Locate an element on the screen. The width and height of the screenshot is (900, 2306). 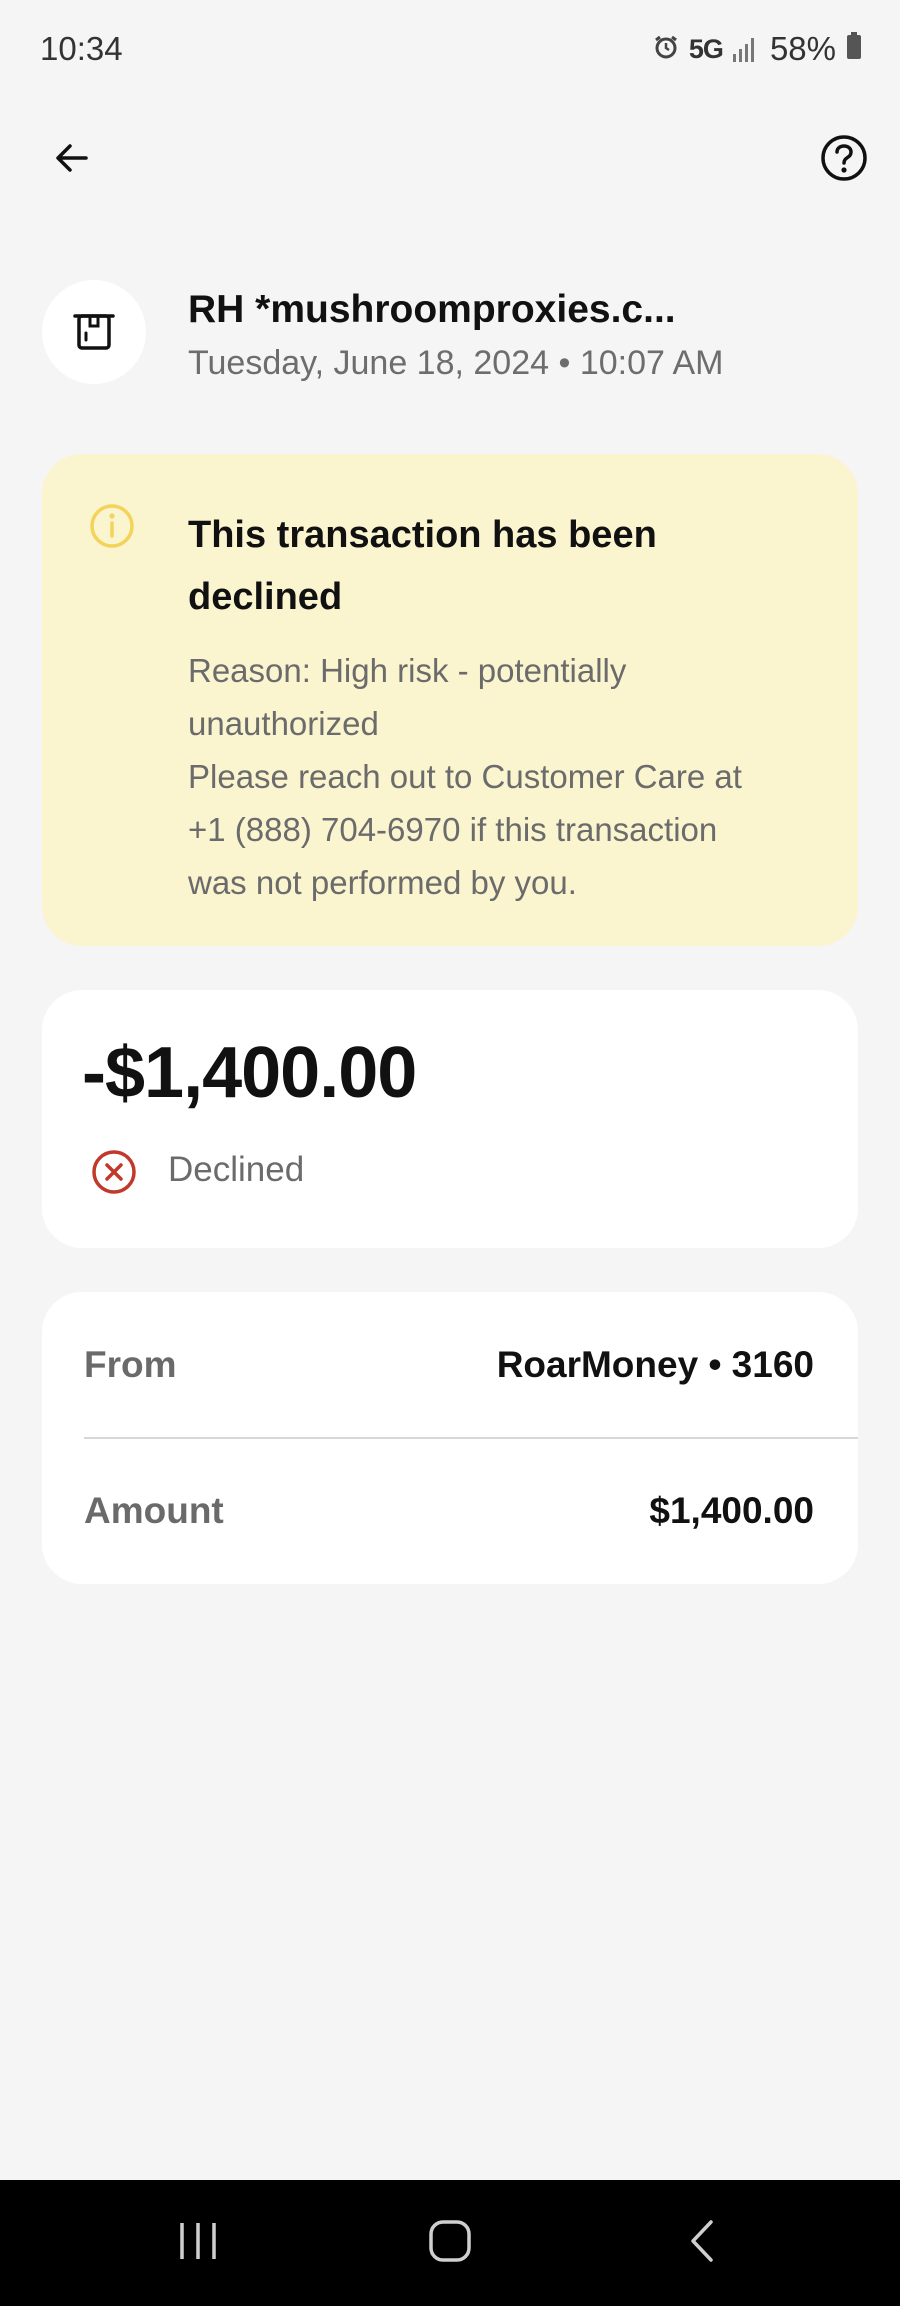
merchant-logo is located at coordinates (94, 332).